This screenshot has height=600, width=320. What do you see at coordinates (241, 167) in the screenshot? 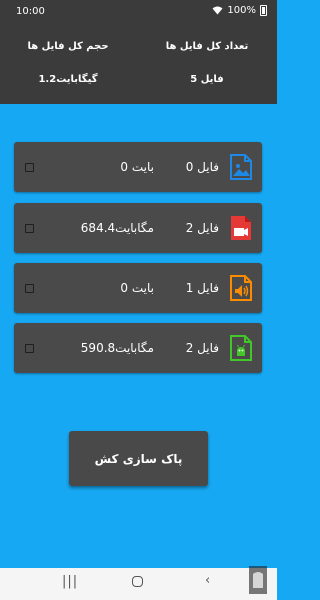
I see `image-file-icon` at bounding box center [241, 167].